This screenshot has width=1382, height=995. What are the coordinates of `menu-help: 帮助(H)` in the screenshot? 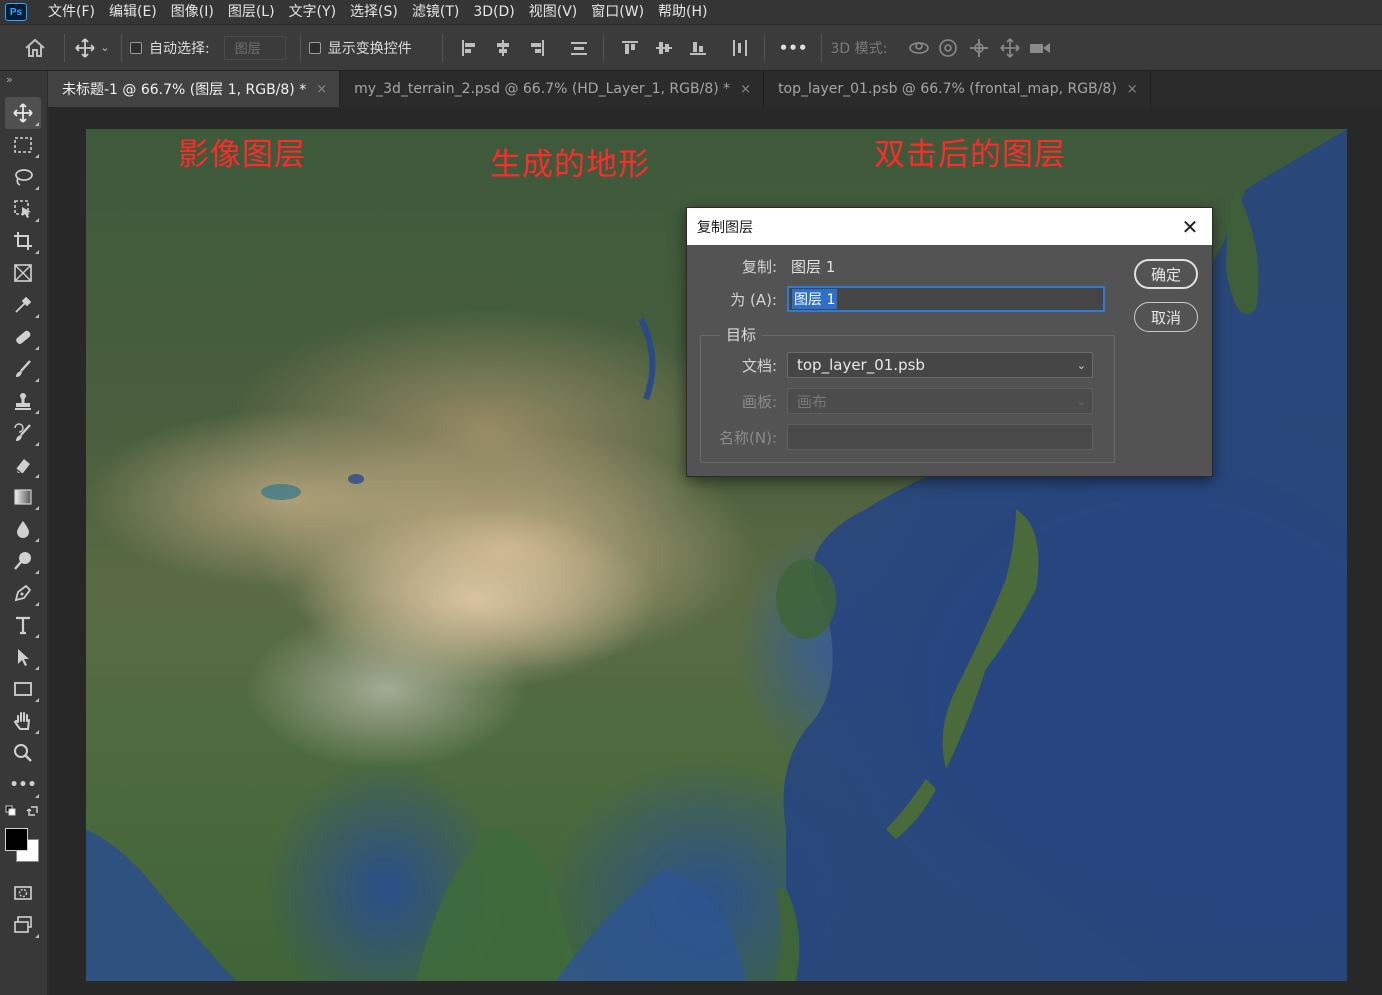 It's located at (682, 12).